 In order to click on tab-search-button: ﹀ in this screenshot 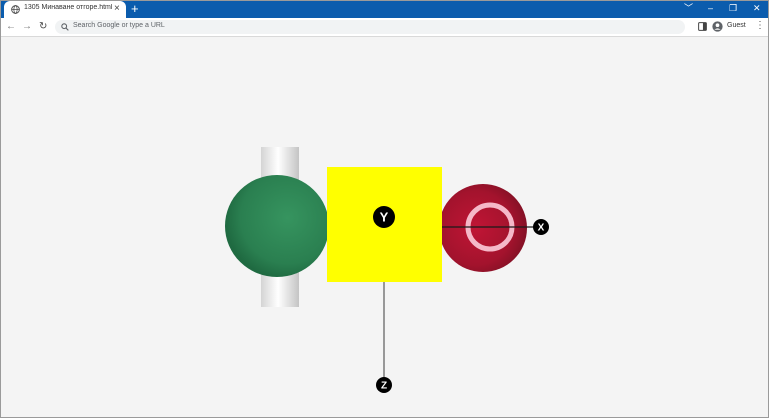, I will do `click(688, 8)`.